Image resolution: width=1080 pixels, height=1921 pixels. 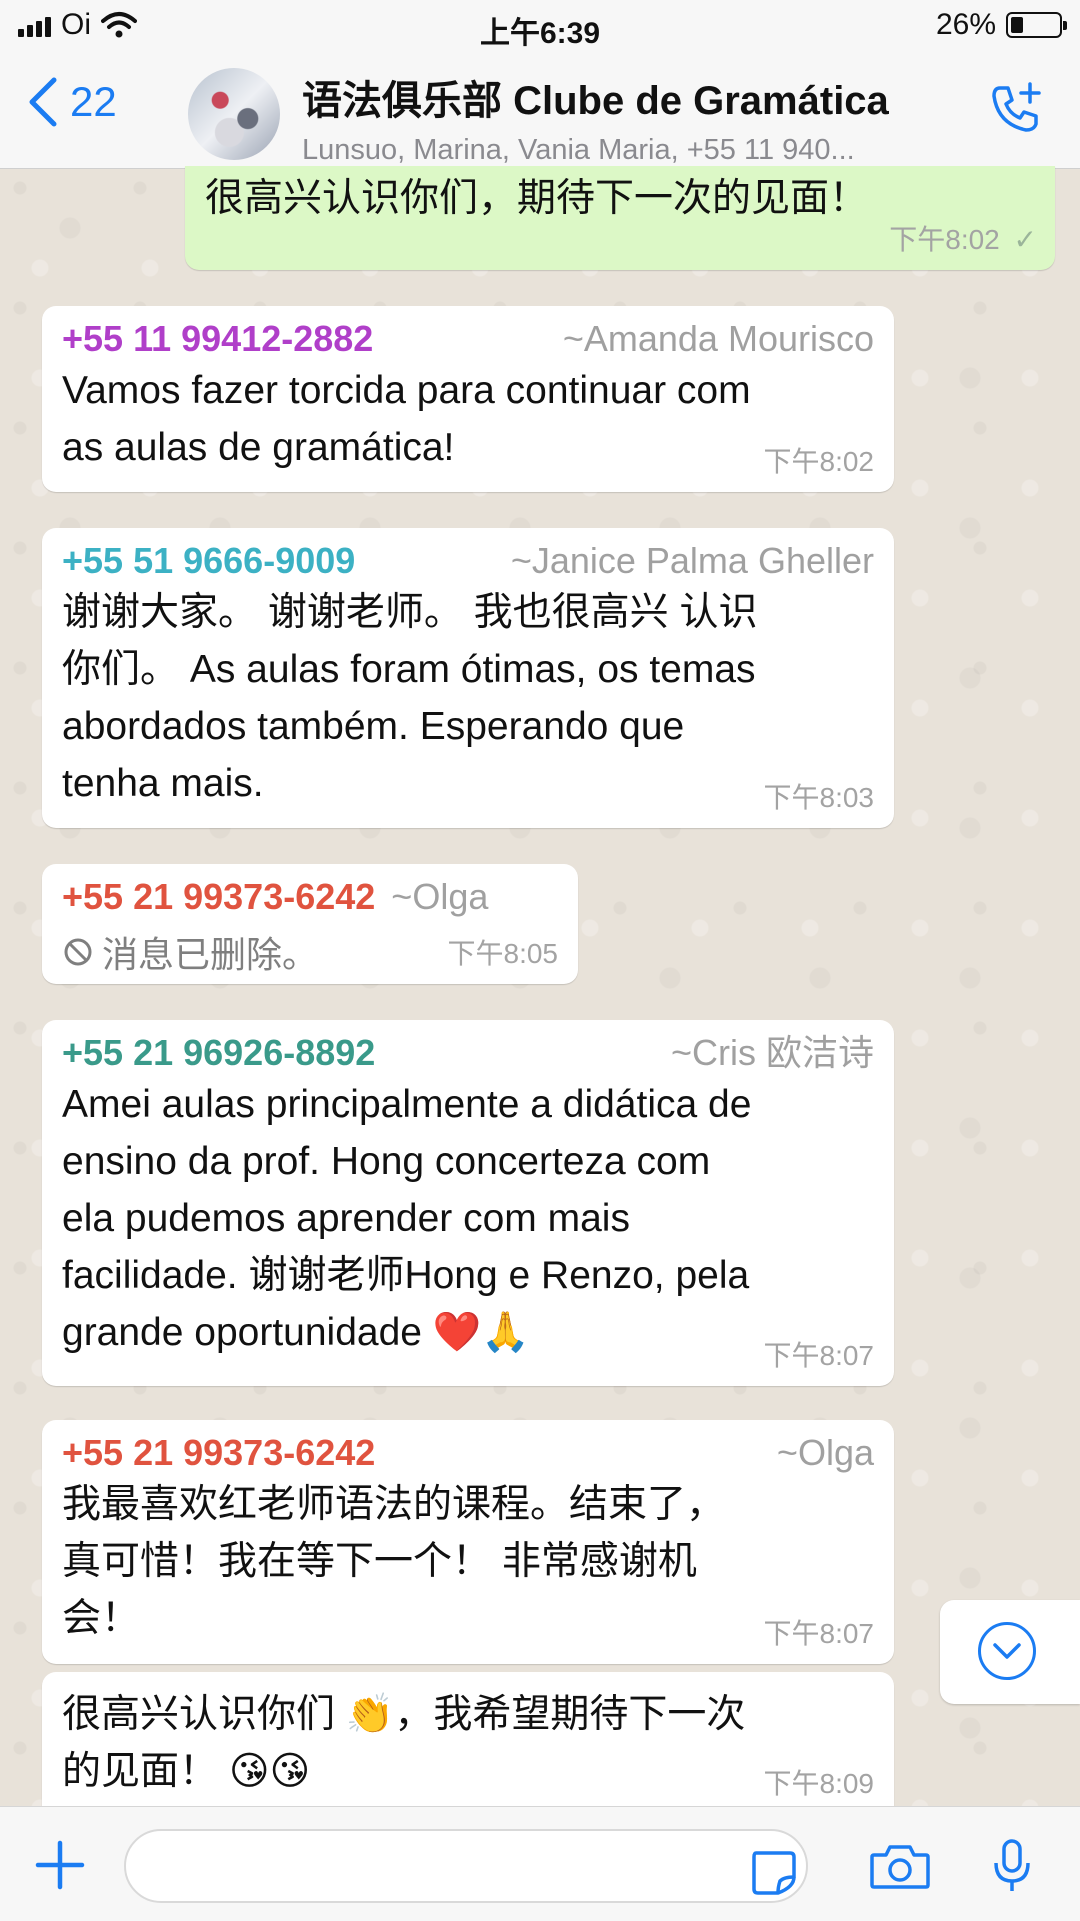 I want to click on message-line: ensino da prof. Hong concerteza com, so click(x=386, y=1161).